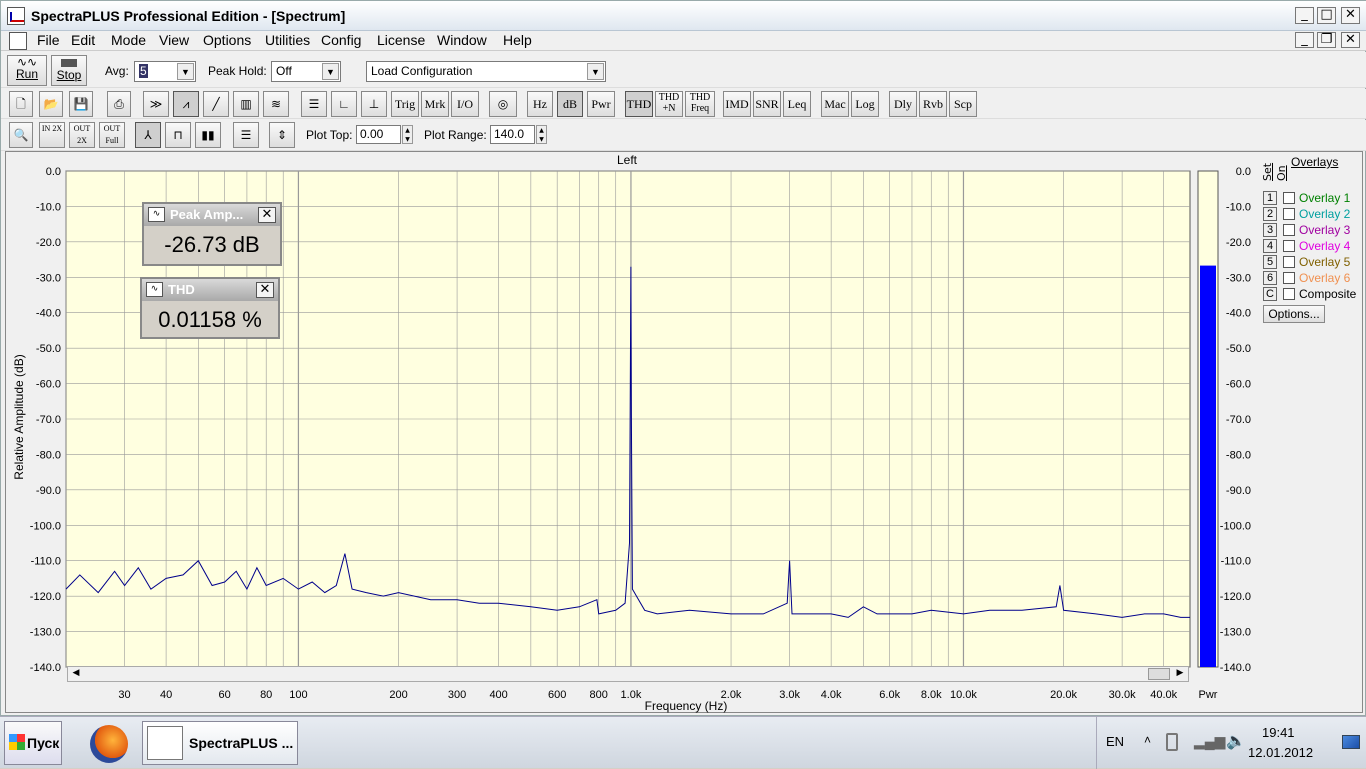 This screenshot has height=769, width=1366. I want to click on new-file-icon: 🗋, so click(21, 104).